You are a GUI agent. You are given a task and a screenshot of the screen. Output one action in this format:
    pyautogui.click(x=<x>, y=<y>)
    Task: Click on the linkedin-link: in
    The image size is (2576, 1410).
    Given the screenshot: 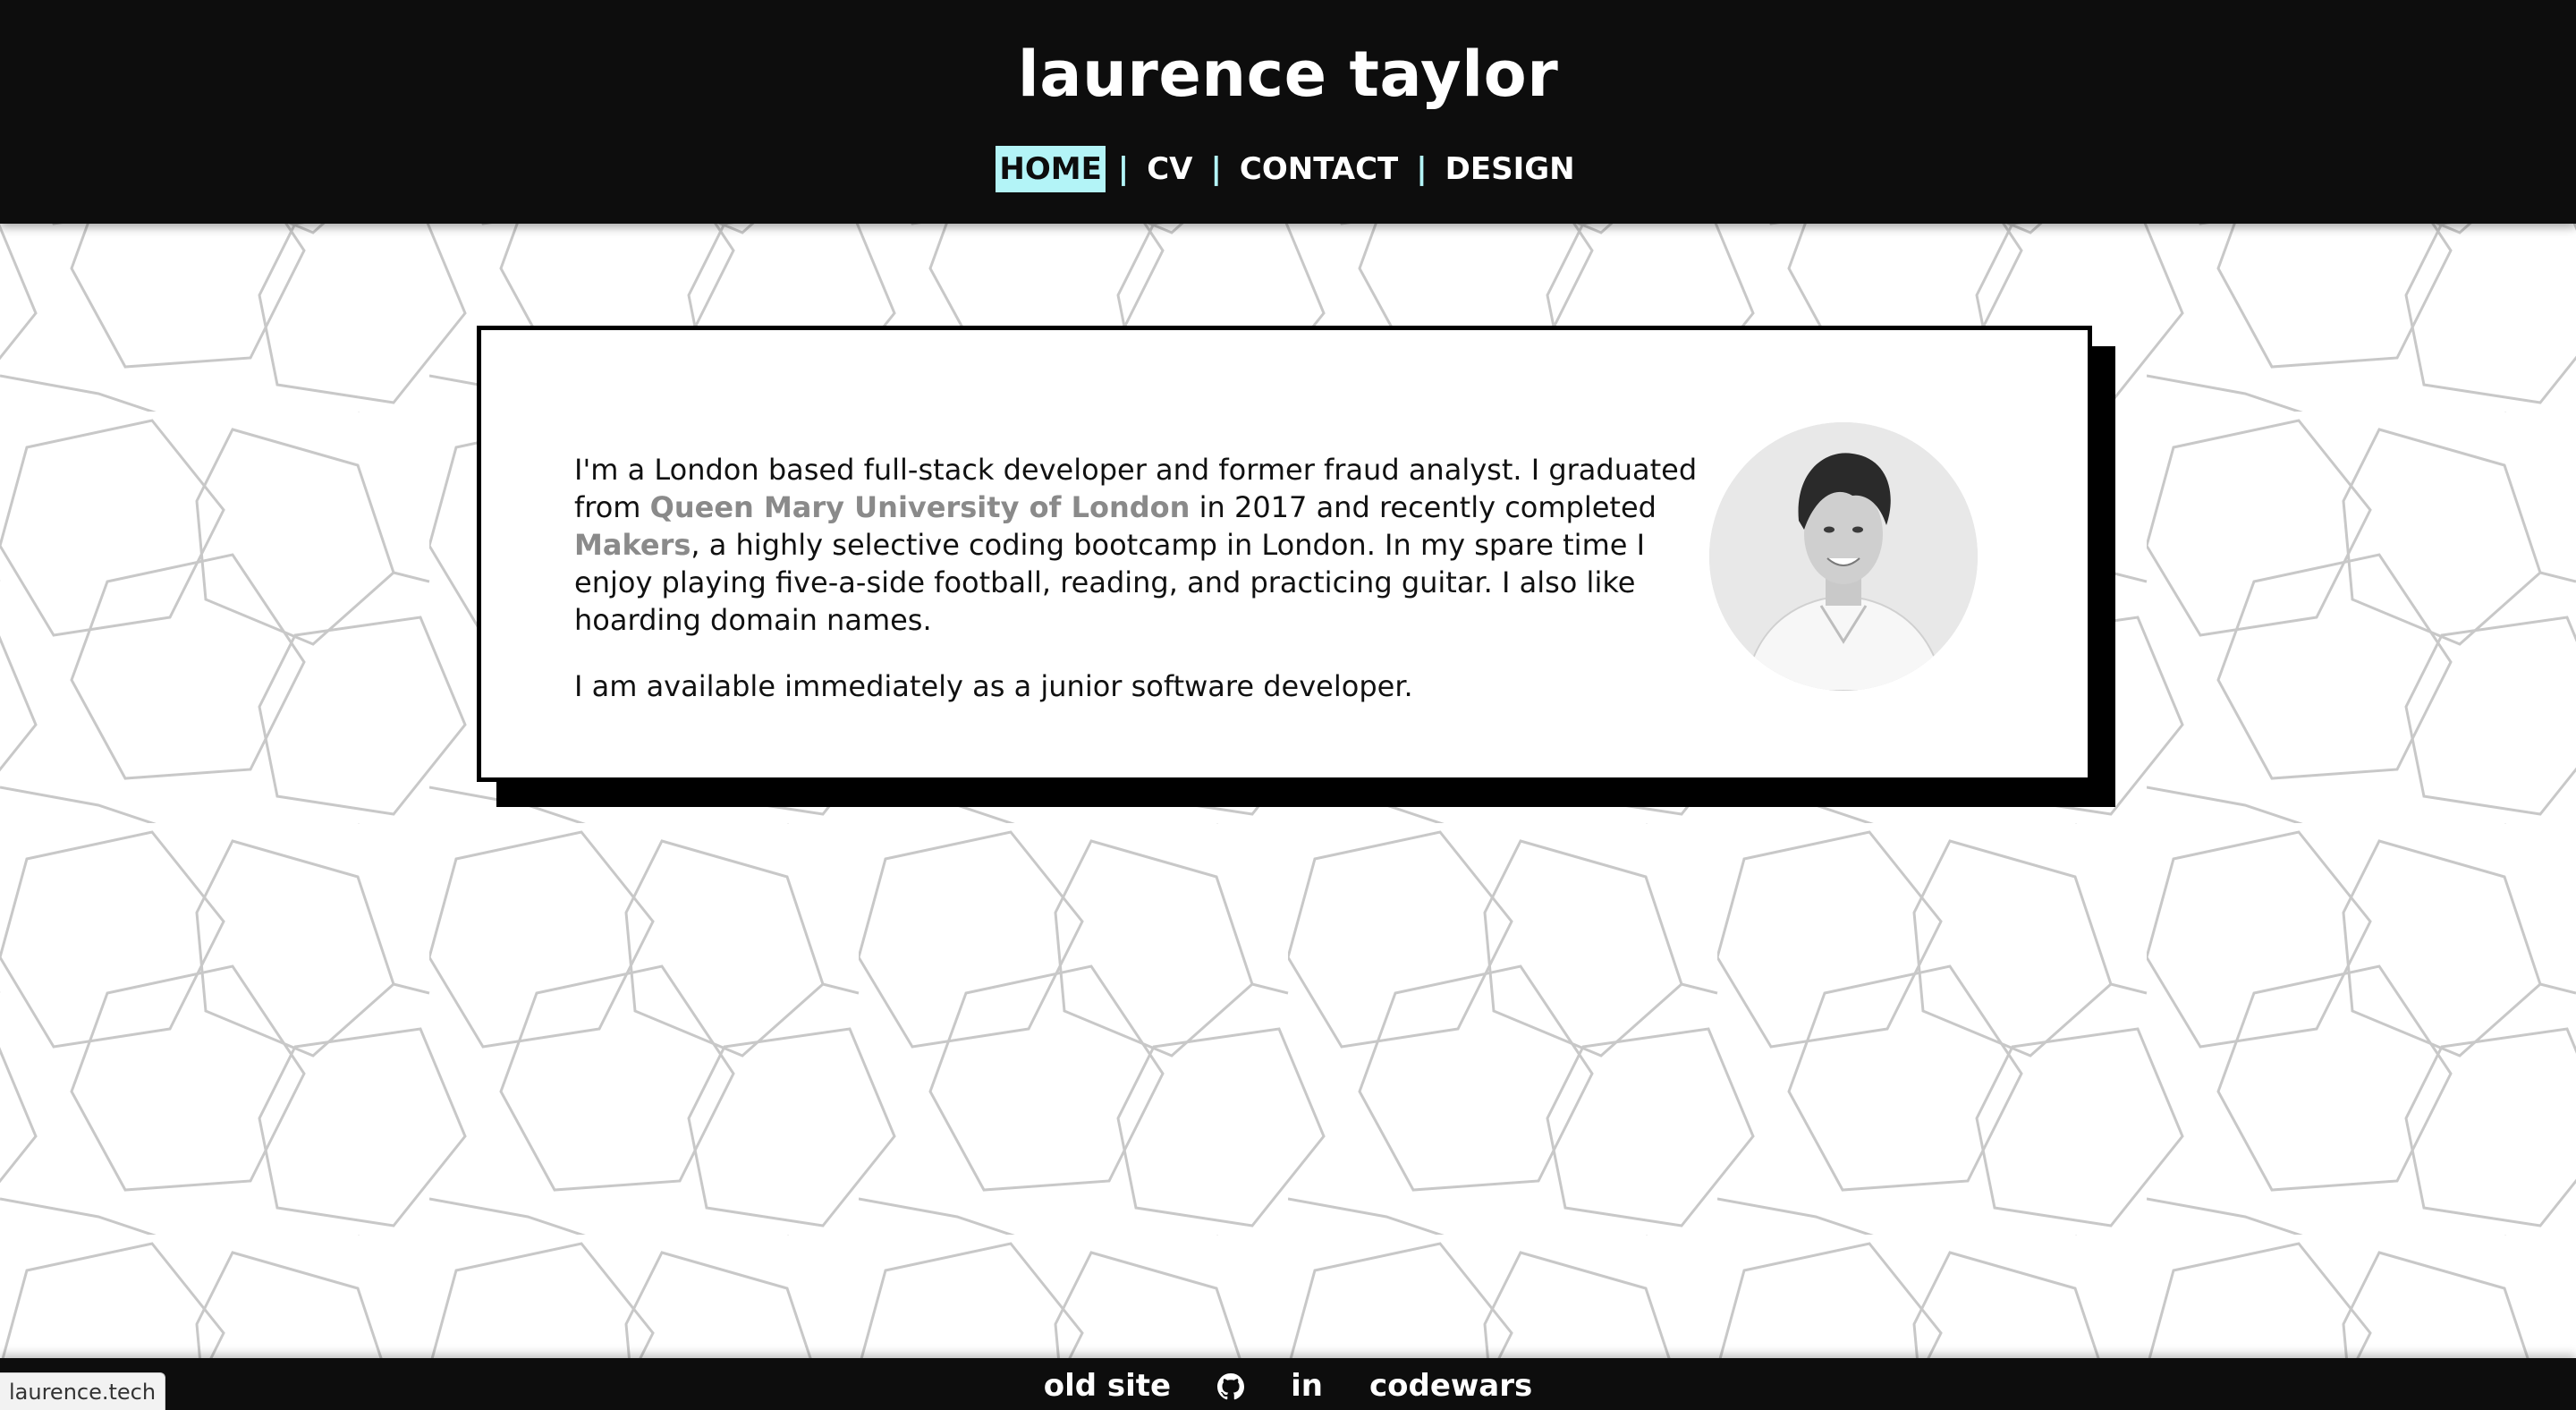 What is the action you would take?
    pyautogui.click(x=1306, y=1385)
    